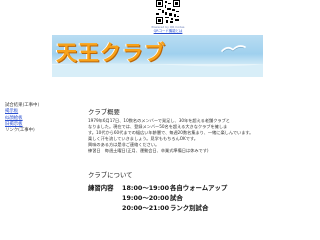 Image resolution: width=320 pixels, height=240 pixels. I want to click on schedule-time: 20:00～21:00, so click(146, 208).